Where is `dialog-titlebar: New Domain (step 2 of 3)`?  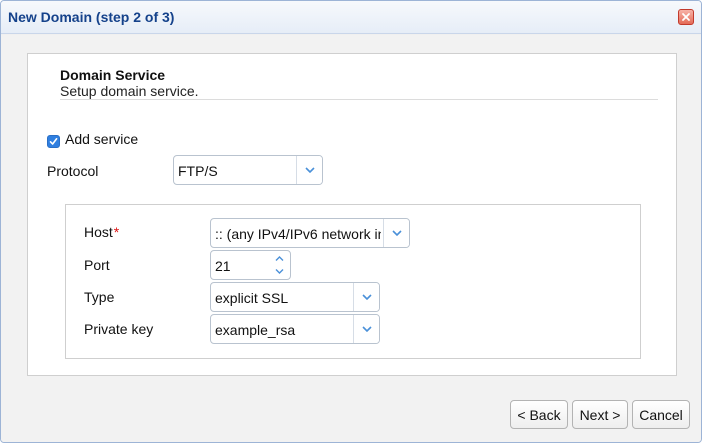 dialog-titlebar: New Domain (step 2 of 3) is located at coordinates (351, 17).